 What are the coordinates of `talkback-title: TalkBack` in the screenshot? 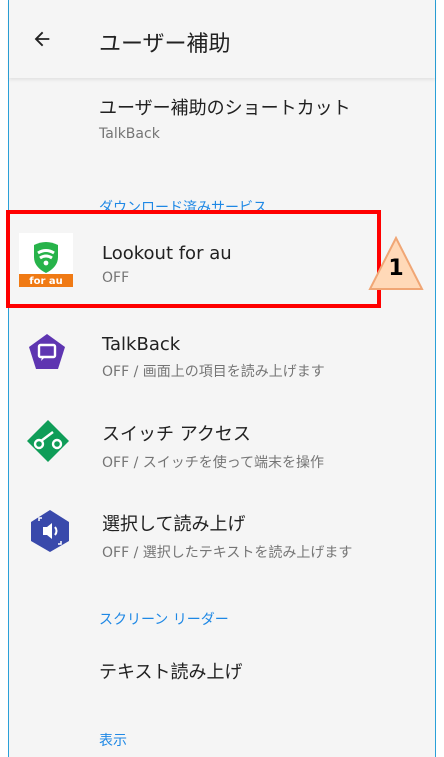 It's located at (141, 344).